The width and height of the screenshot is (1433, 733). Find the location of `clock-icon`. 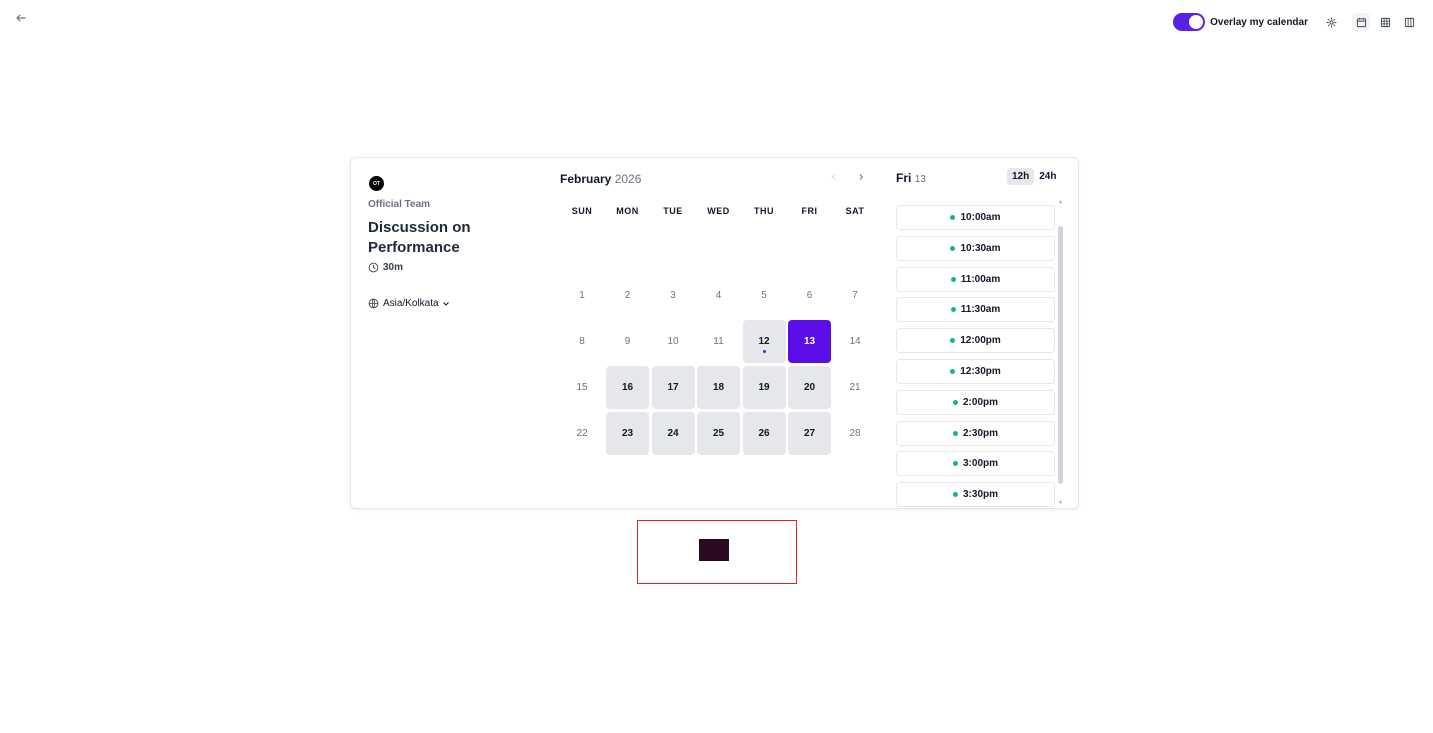

clock-icon is located at coordinates (373, 267).